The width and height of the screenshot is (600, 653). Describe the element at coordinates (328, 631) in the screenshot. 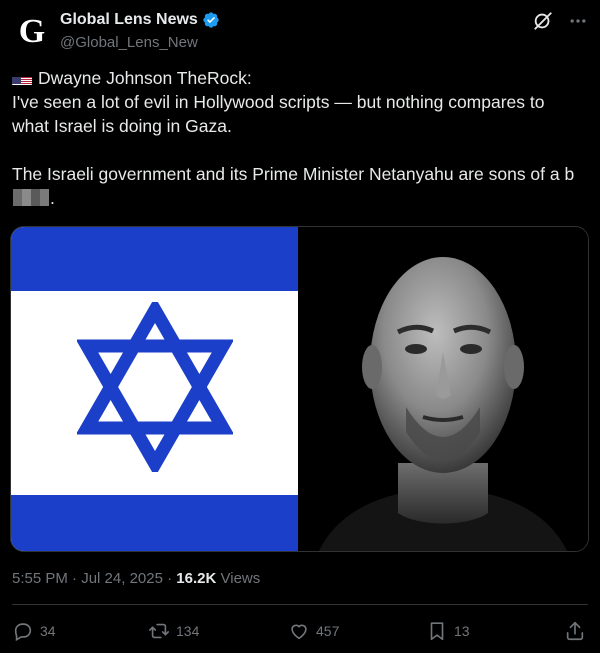

I see `like-count: 457` at that location.